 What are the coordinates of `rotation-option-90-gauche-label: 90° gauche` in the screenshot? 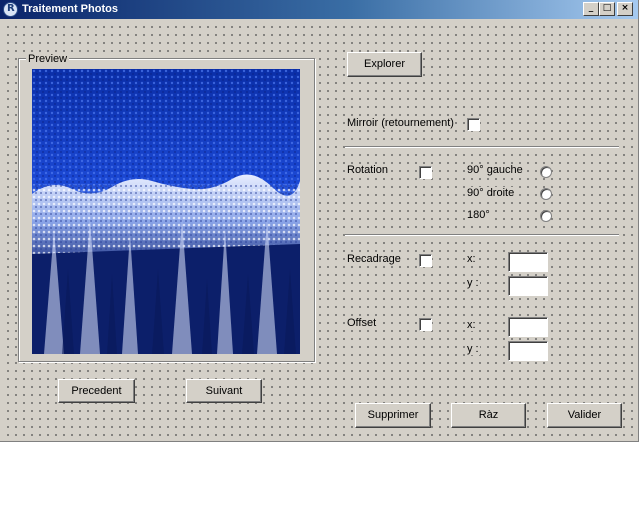 It's located at (495, 170).